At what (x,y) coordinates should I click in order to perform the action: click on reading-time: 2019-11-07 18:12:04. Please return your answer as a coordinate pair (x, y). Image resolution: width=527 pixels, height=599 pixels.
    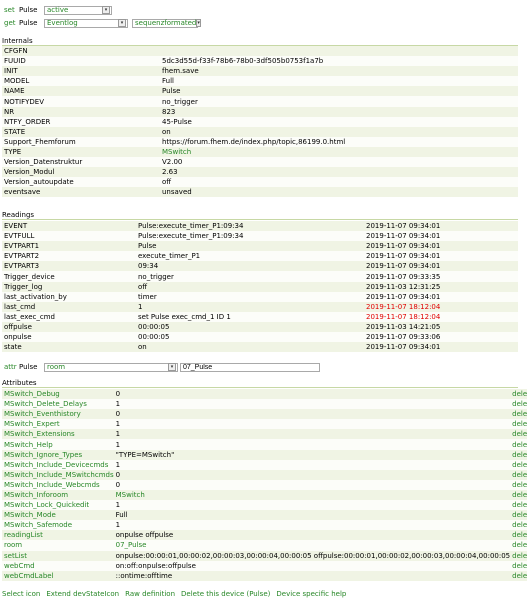
    Looking at the image, I should click on (441, 306).